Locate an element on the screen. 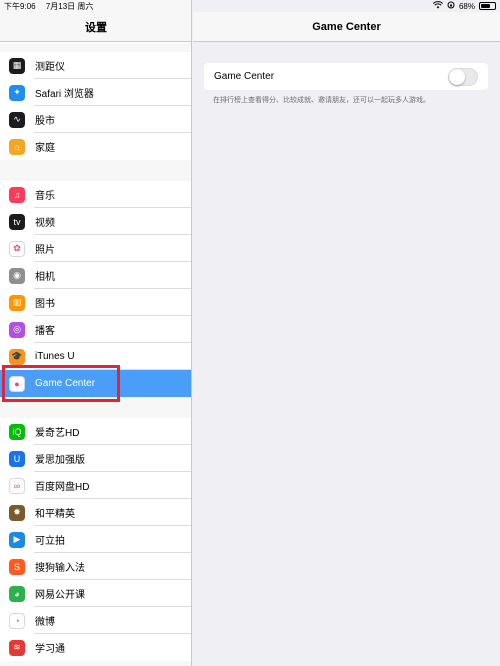 The image size is (500, 666). sidebar-item-label: iTunes U is located at coordinates (55, 356).